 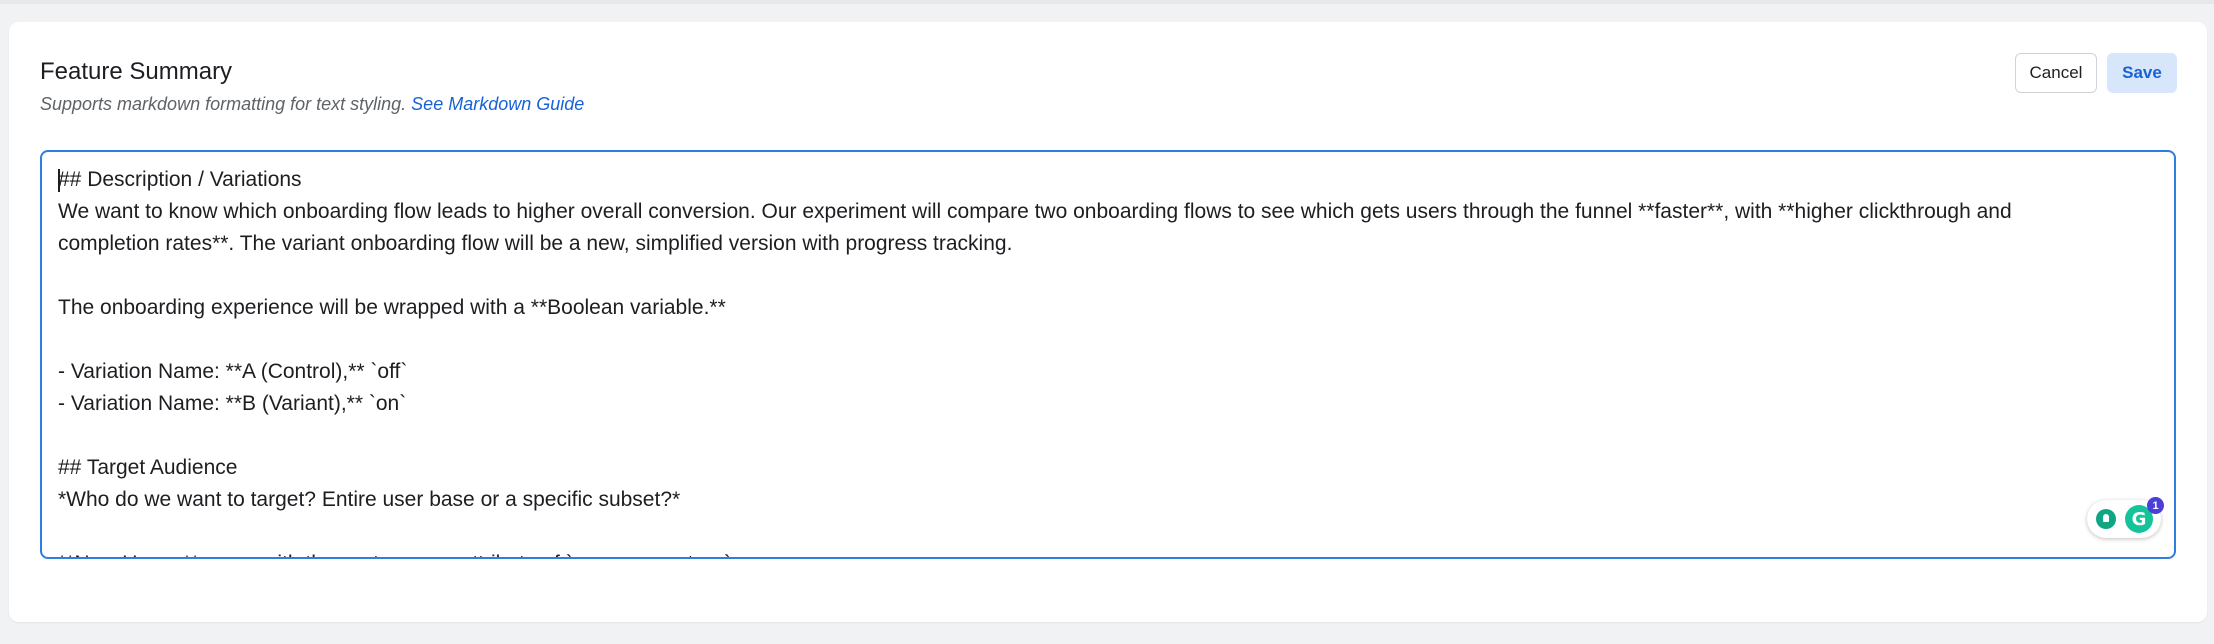 What do you see at coordinates (136, 71) in the screenshot?
I see `section-title: Feature Summary` at bounding box center [136, 71].